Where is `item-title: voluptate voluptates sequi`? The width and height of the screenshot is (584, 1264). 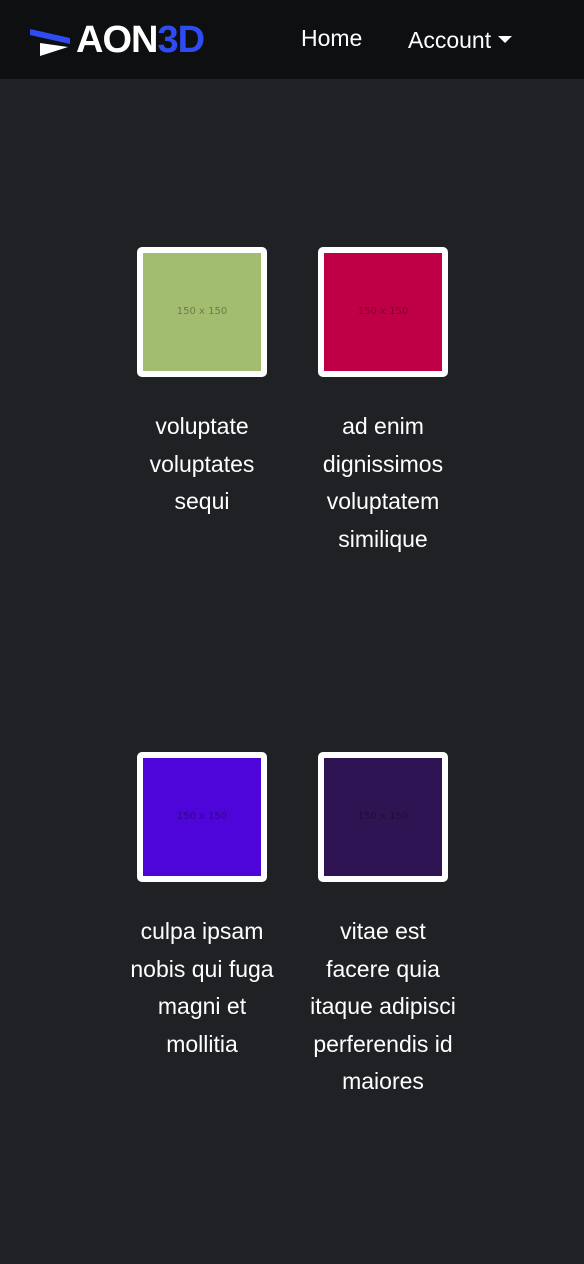 item-title: voluptate voluptates sequi is located at coordinates (202, 463).